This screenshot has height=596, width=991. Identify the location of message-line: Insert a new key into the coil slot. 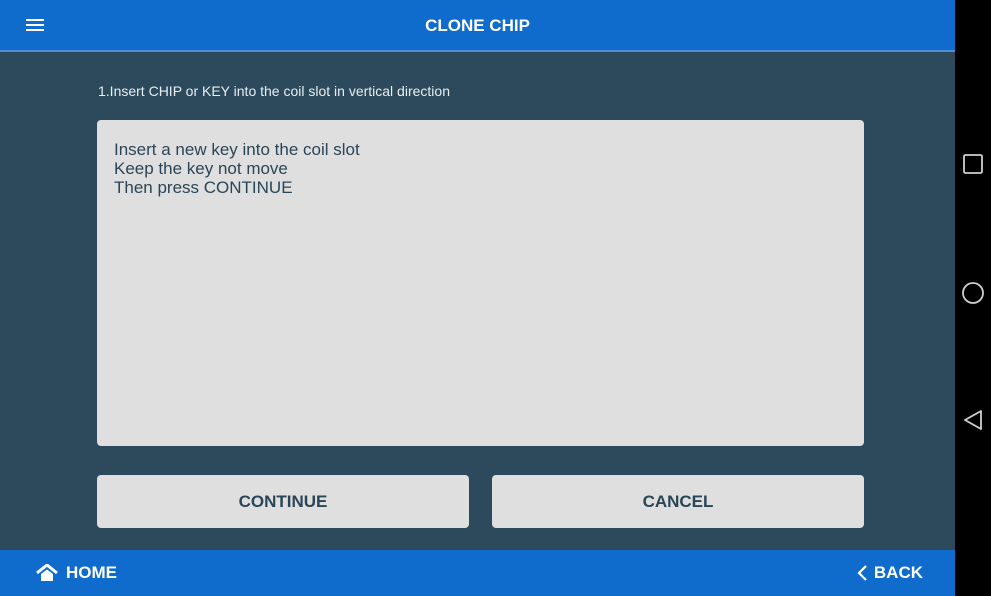
(237, 149).